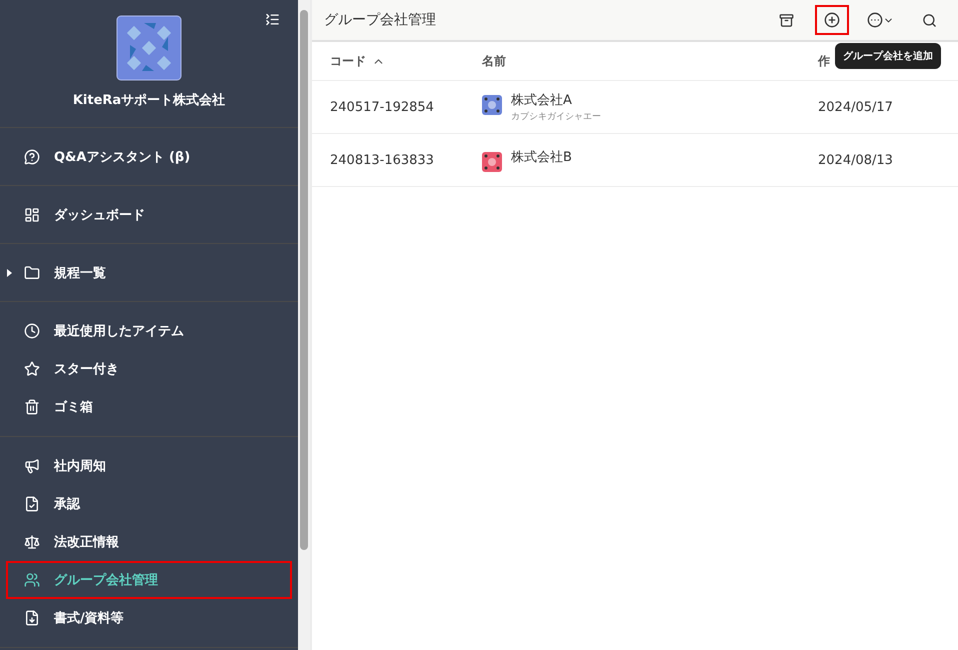  Describe the element at coordinates (149, 156) in the screenshot. I see `sidebar-item: Q&Aアシスタント (β)` at that location.